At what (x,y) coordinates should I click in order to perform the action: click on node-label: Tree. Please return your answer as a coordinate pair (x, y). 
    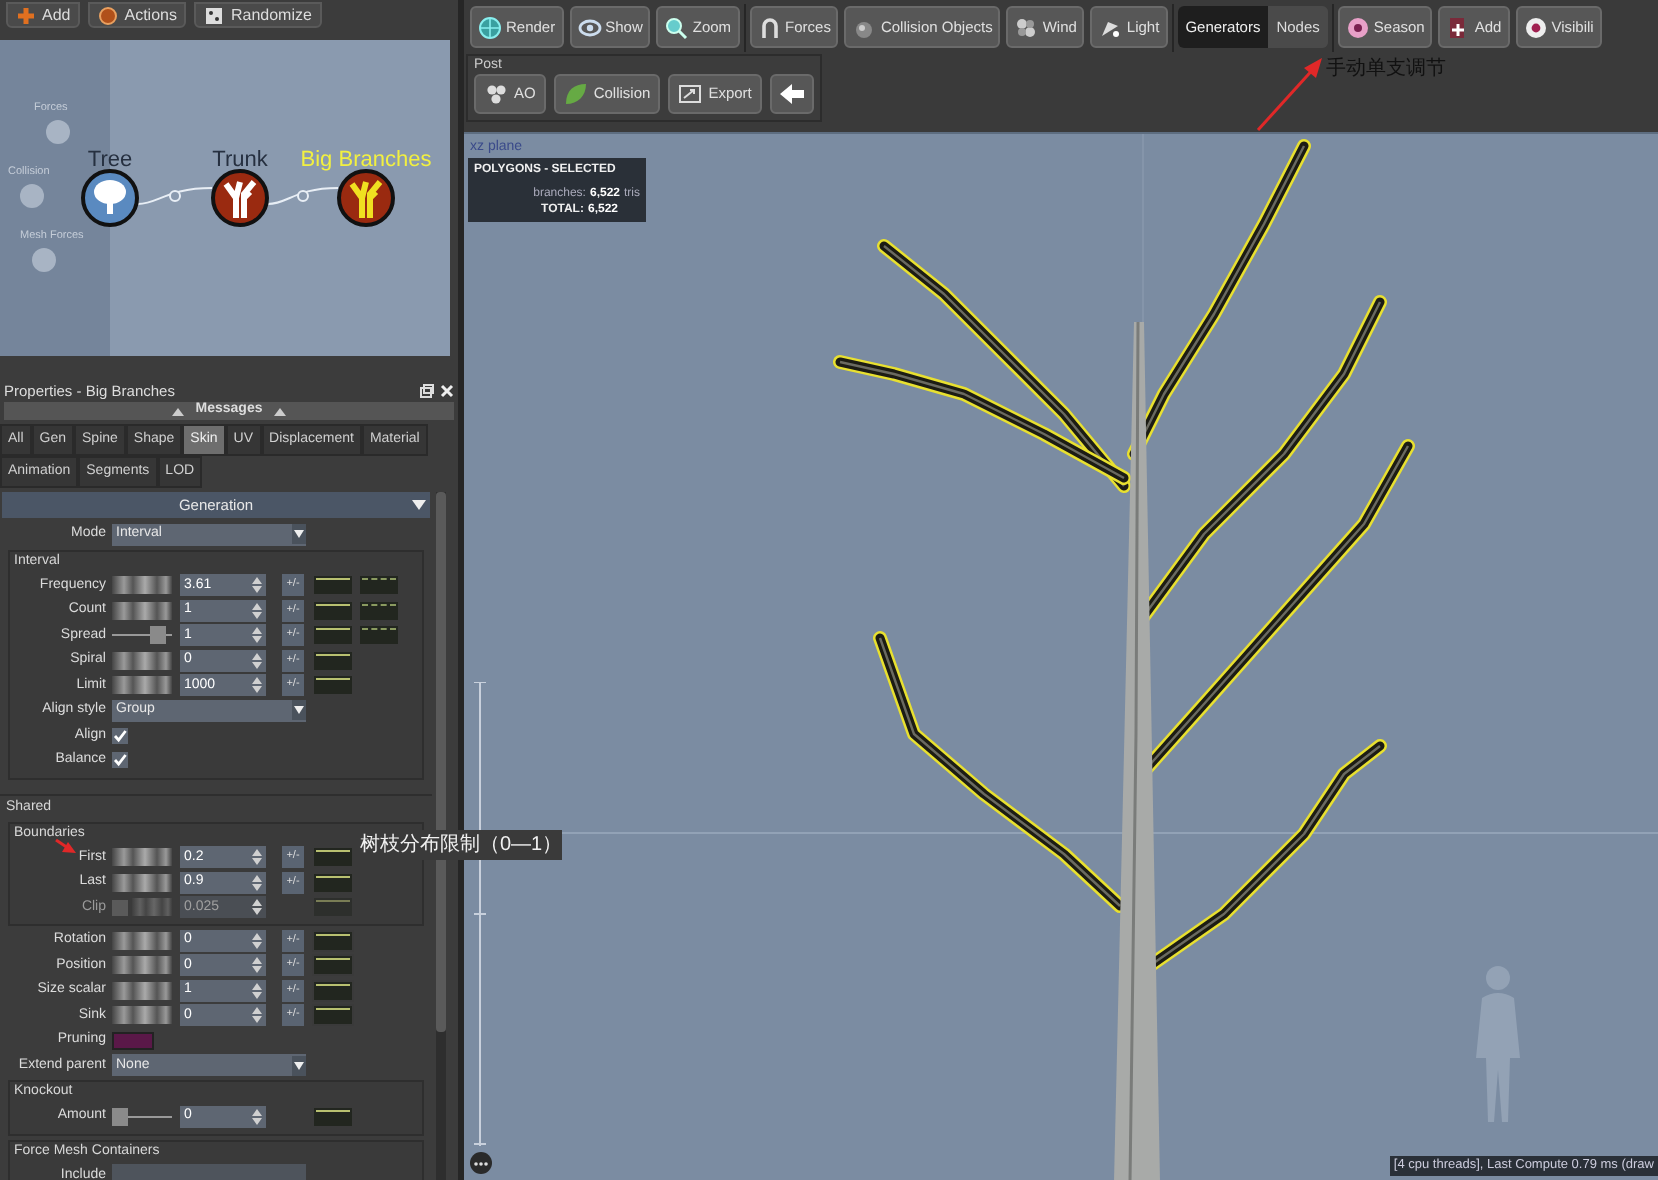
    Looking at the image, I should click on (110, 161).